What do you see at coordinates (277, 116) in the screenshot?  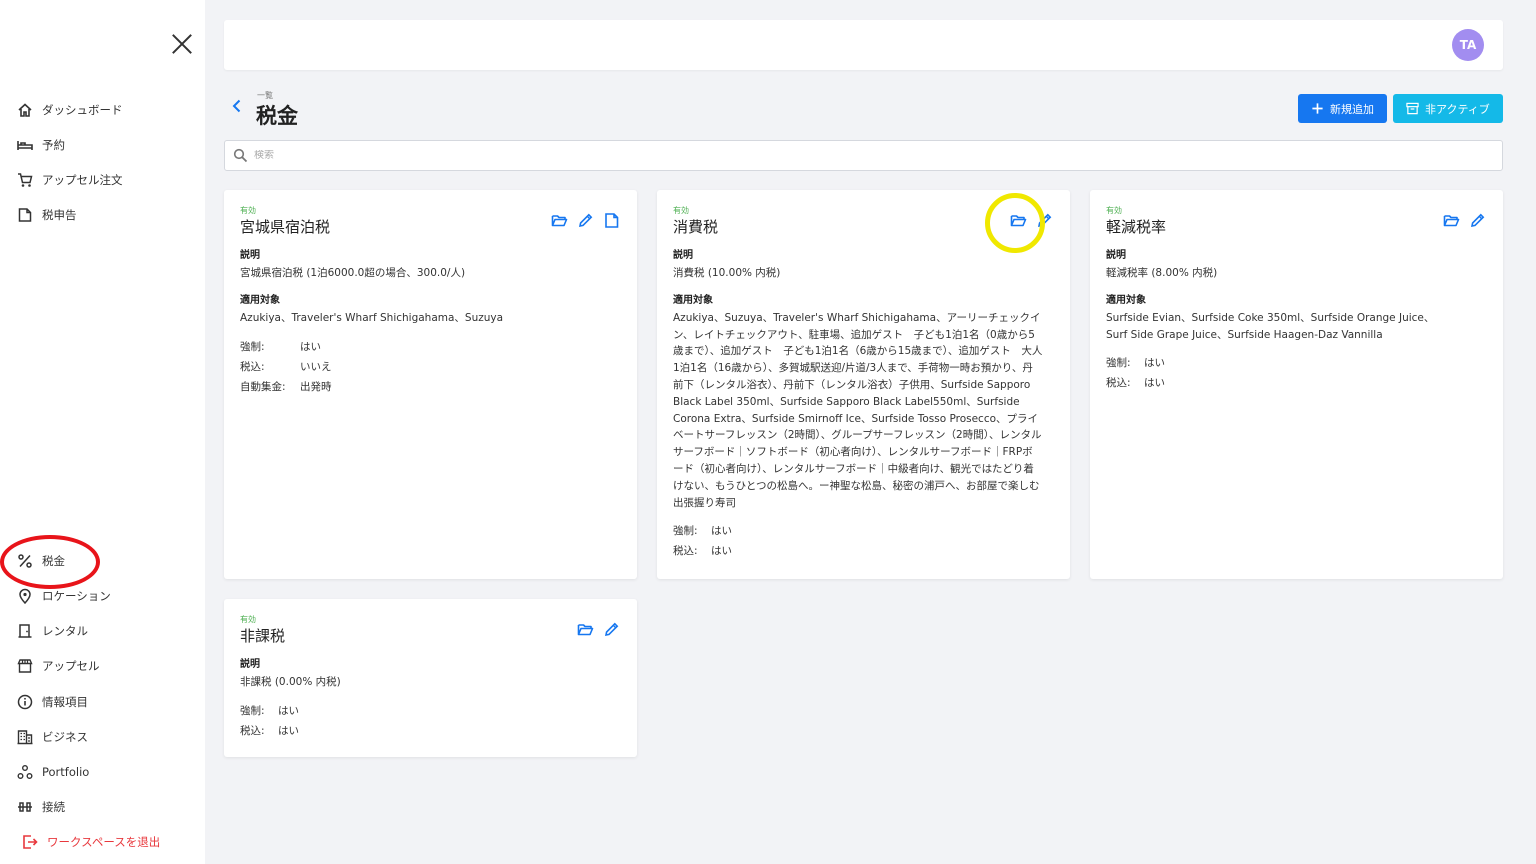 I see `page-title: 税金` at bounding box center [277, 116].